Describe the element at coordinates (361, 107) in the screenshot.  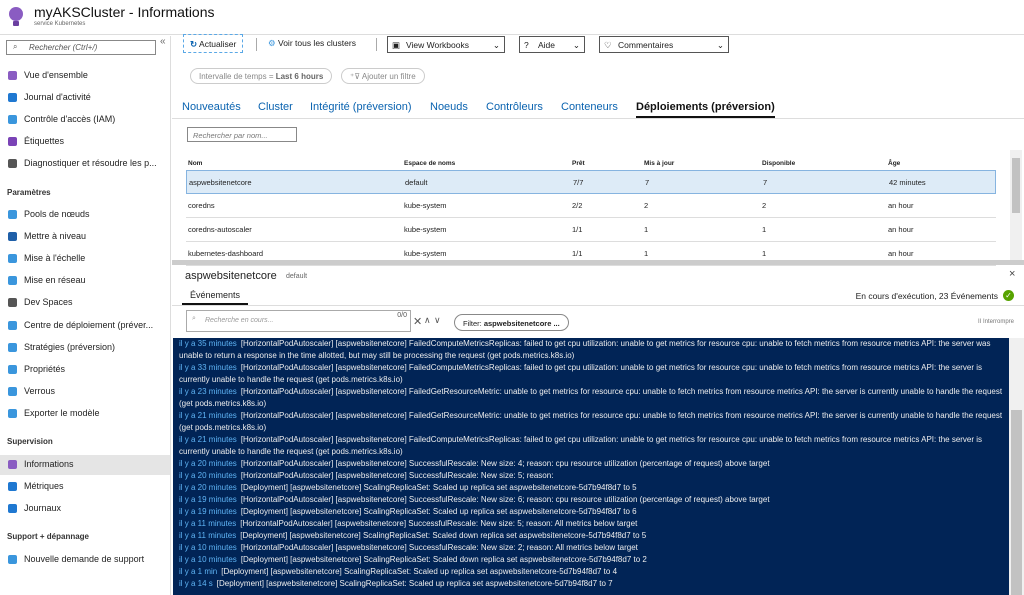
I see `tab-item: Intégrité (préversion)` at that location.